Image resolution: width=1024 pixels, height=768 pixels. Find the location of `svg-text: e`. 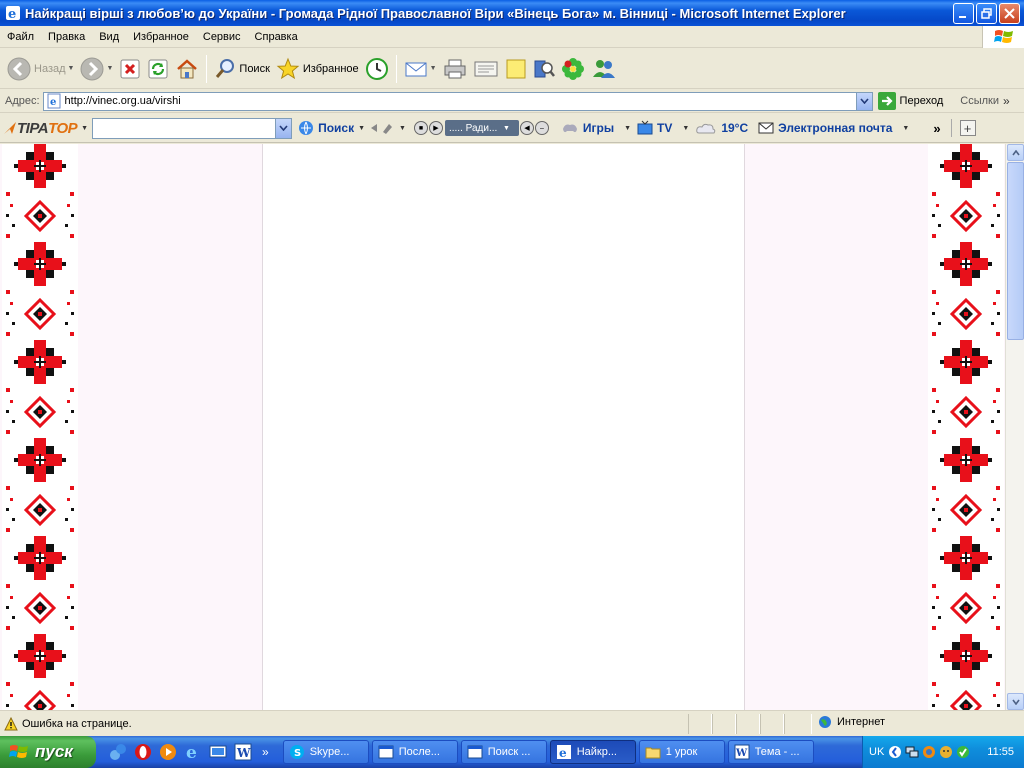

svg-text: e is located at coordinates (563, 753).